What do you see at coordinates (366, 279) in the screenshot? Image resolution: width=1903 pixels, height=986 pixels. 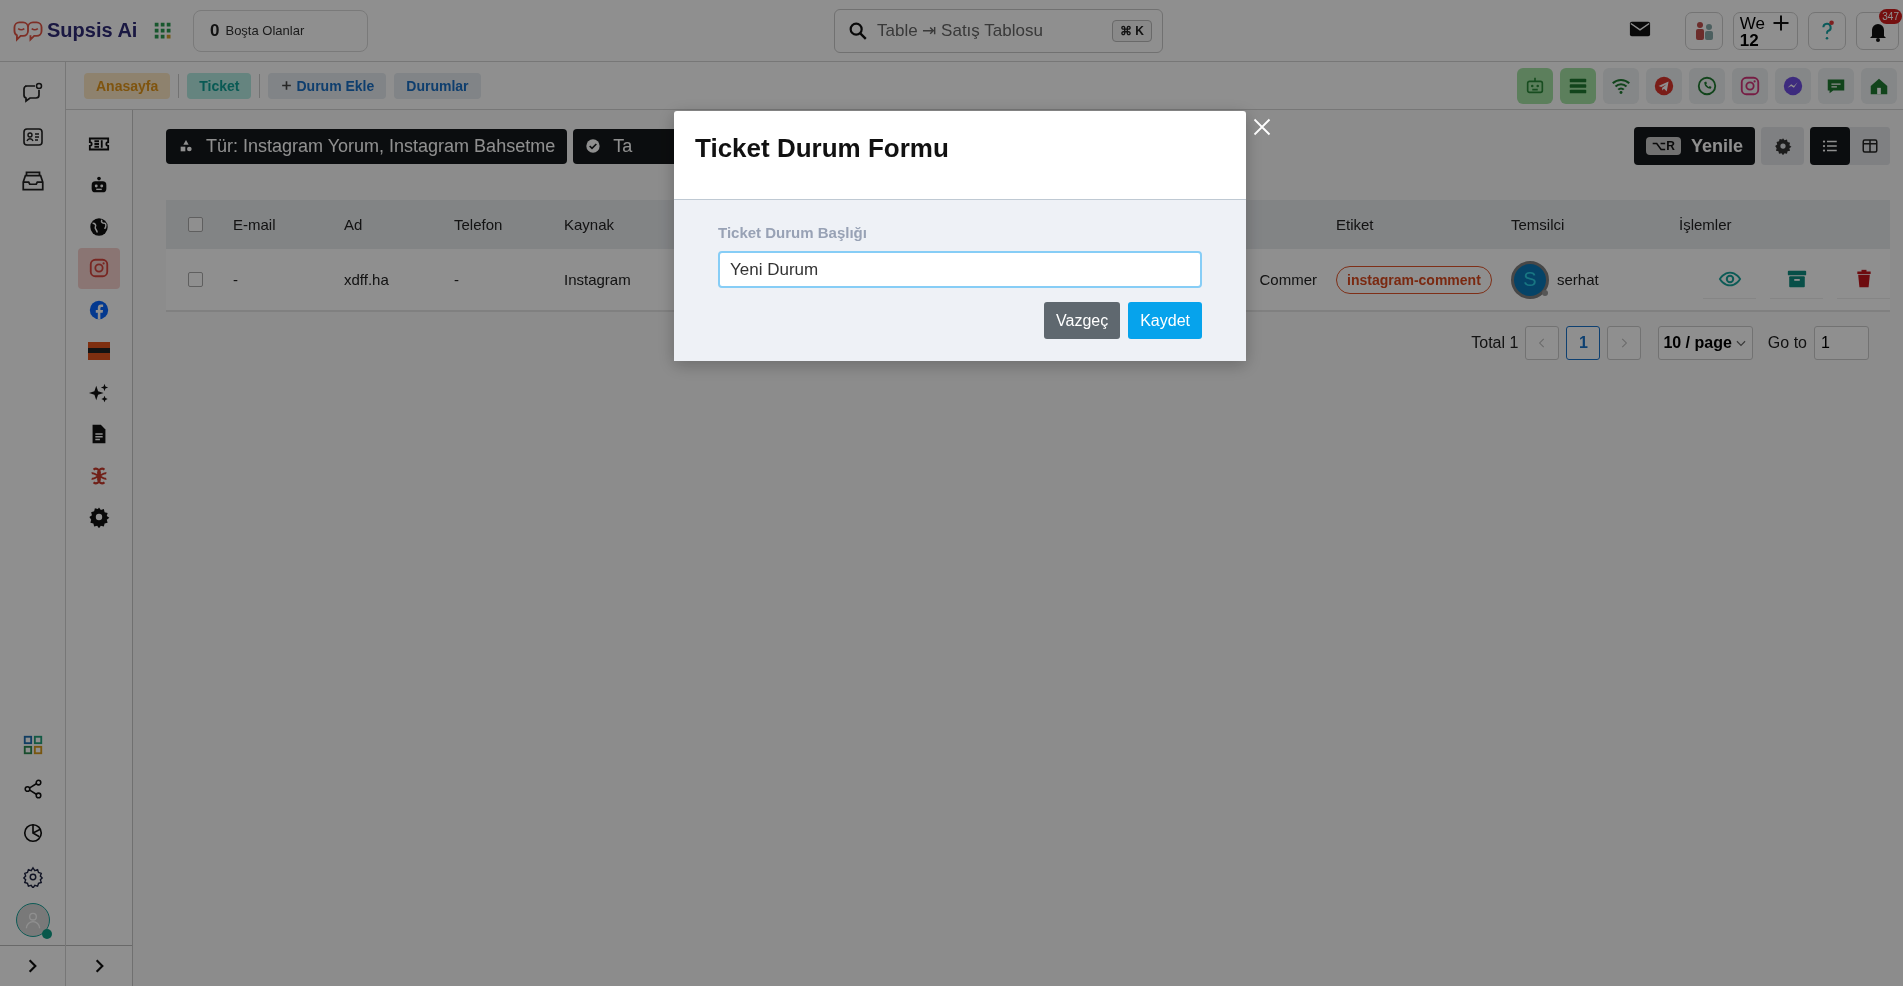 I see `table-cell: xdff.ha` at bounding box center [366, 279].